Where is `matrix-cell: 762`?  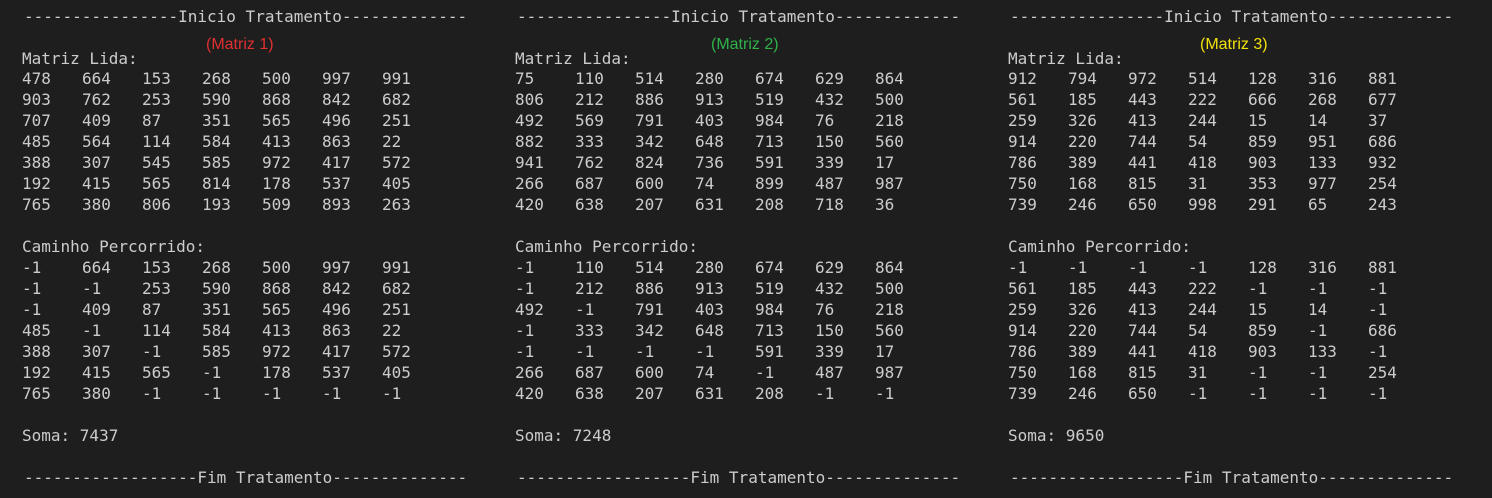 matrix-cell: 762 is located at coordinates (589, 162).